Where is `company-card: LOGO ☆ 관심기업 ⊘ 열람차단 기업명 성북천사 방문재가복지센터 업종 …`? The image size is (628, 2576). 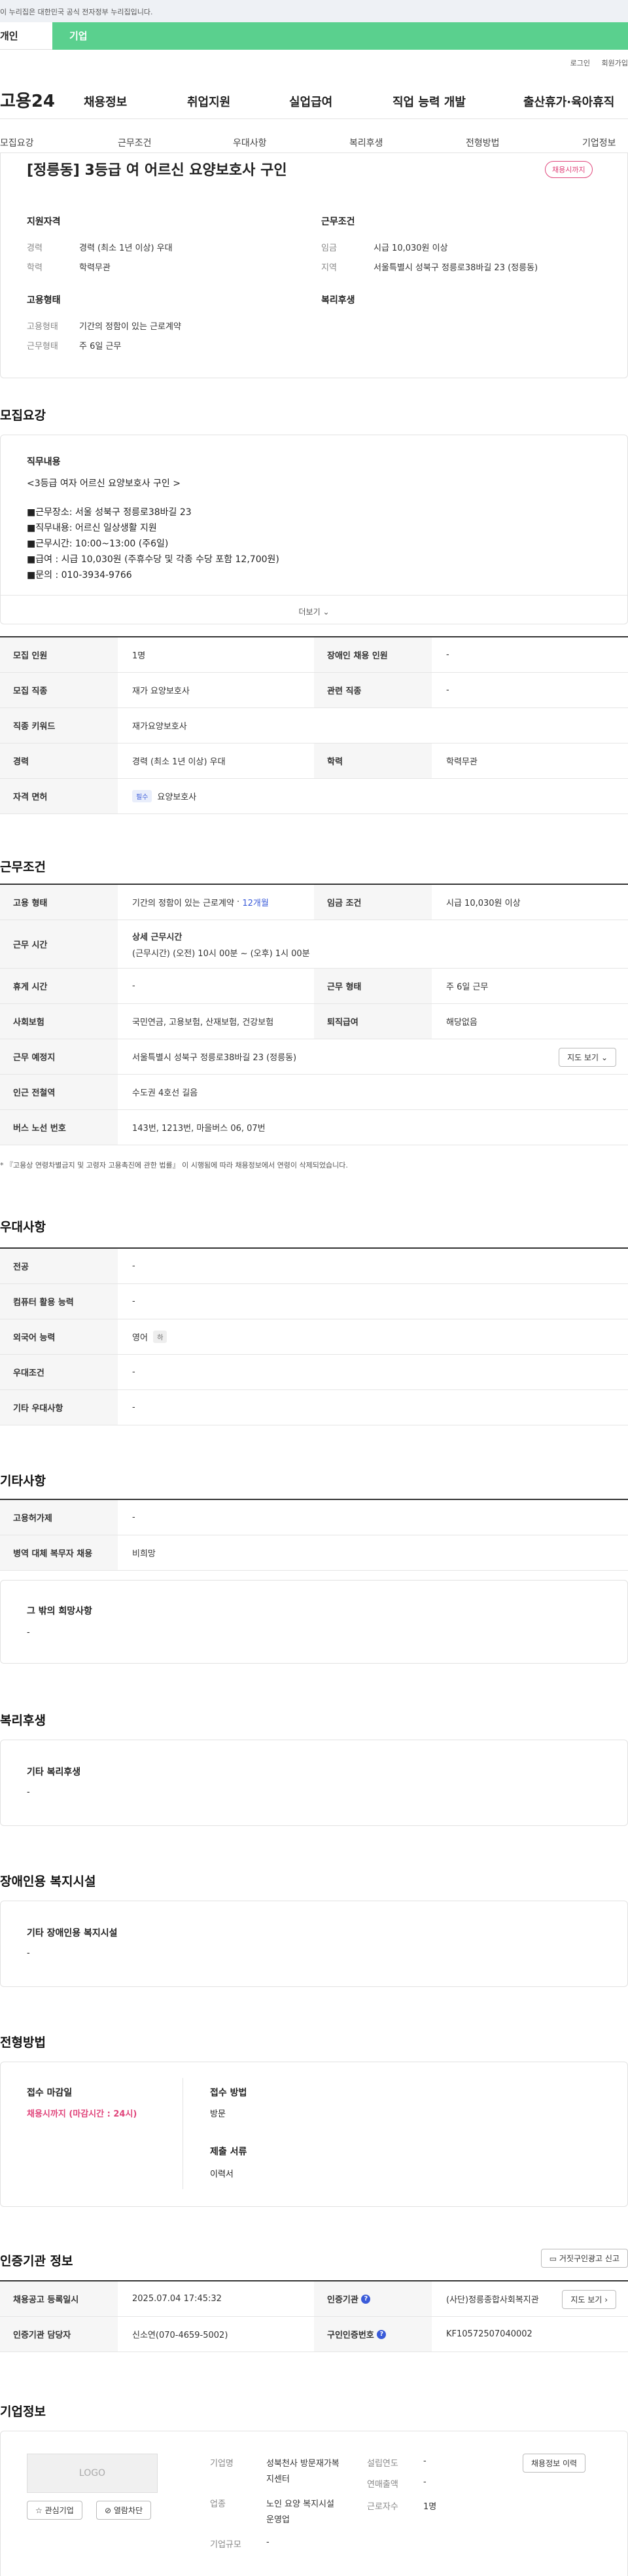
company-card: LOGO ☆ 관심기업 ⊘ 열람차단 기업명 성북천사 방문재가복지센터 업종 … is located at coordinates (314, 2503).